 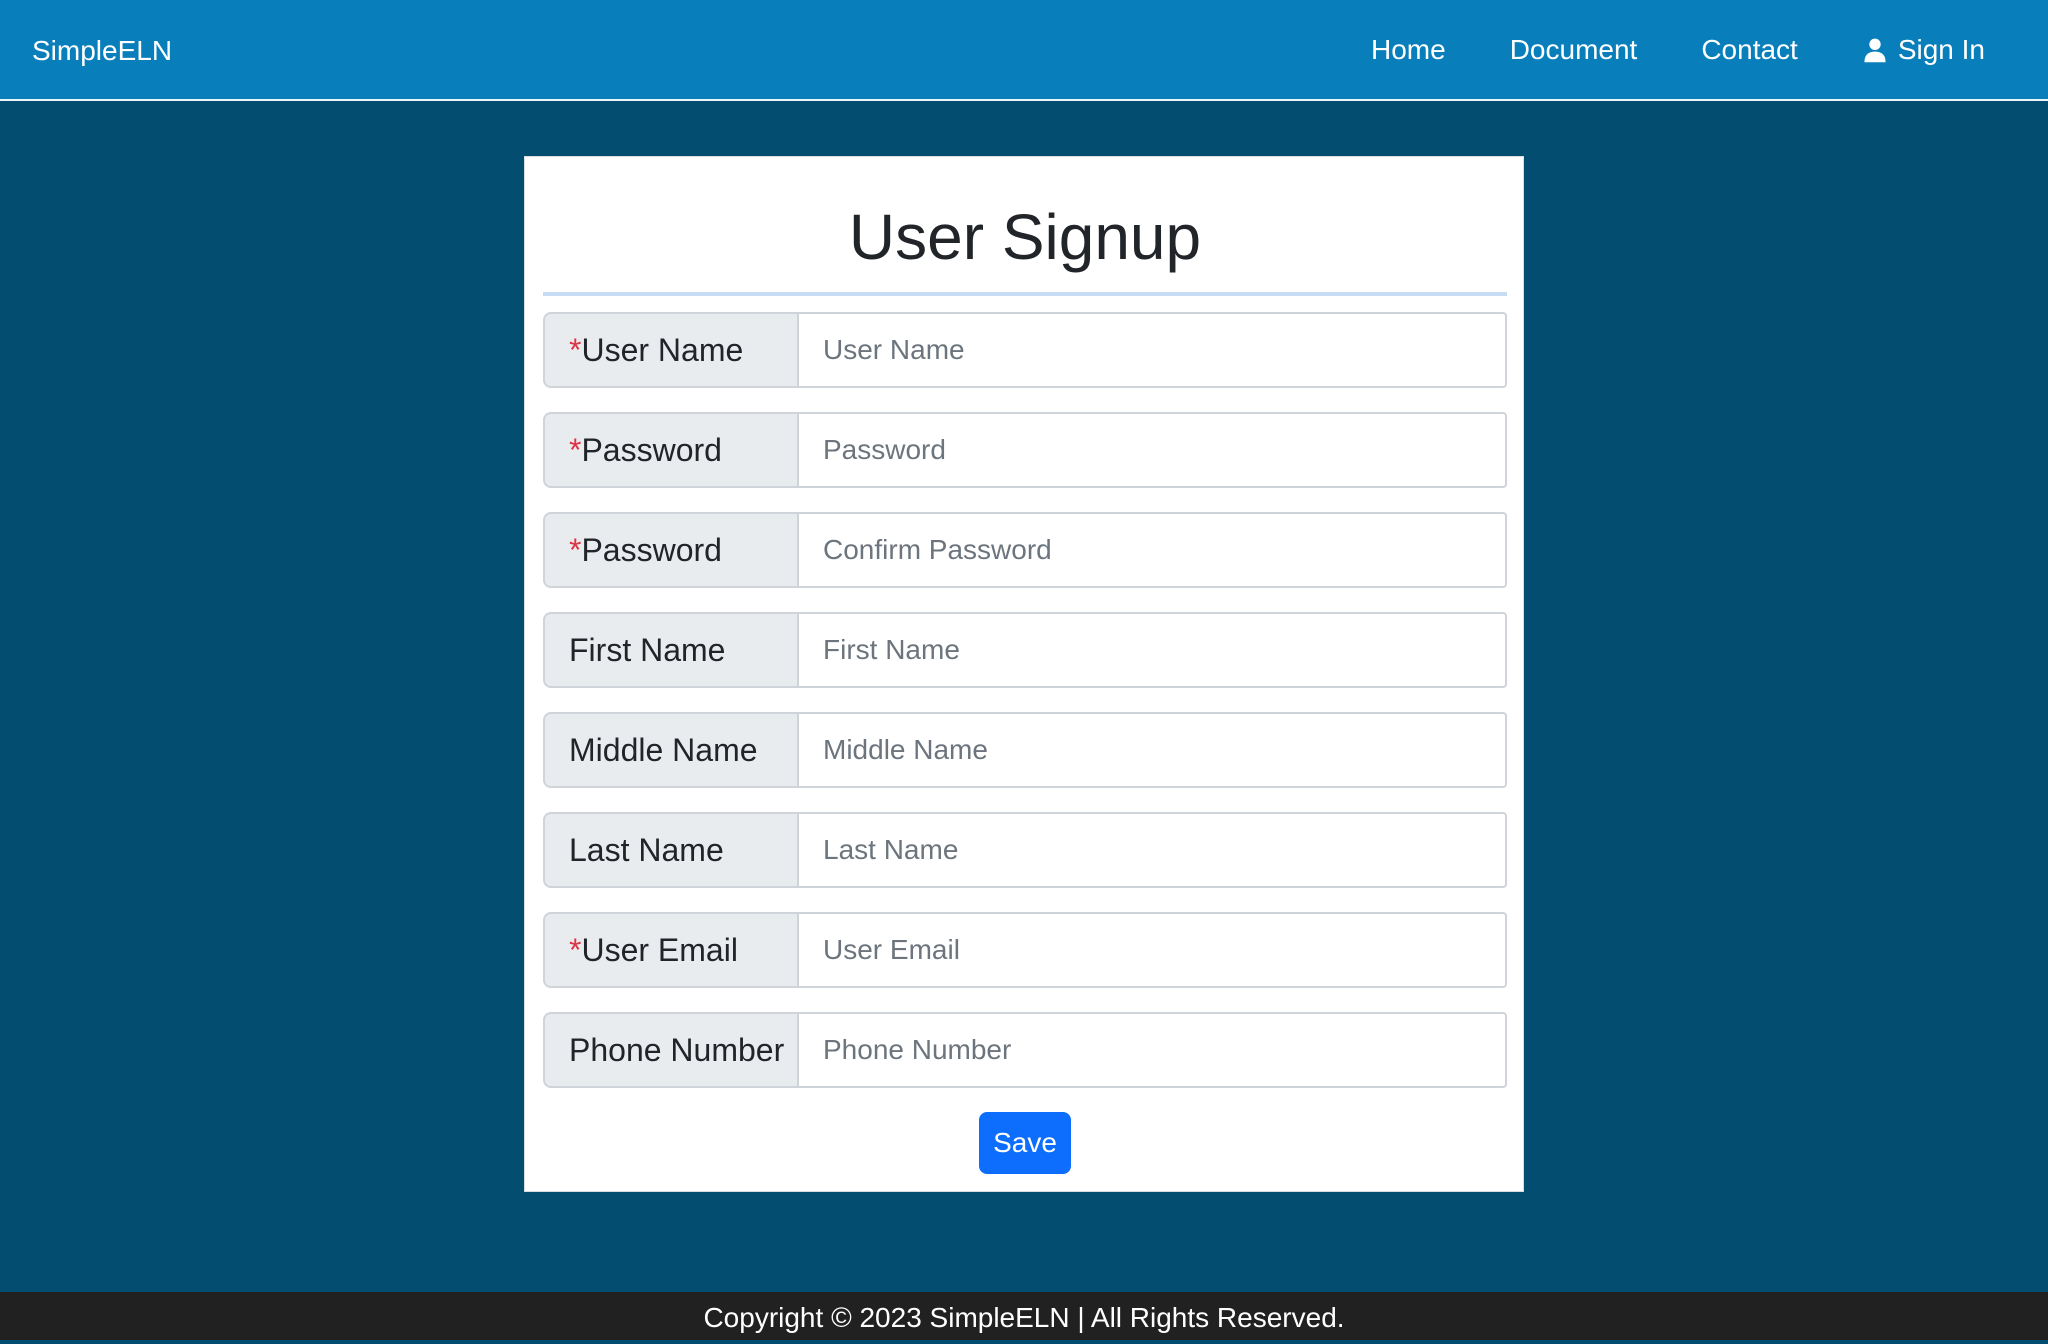 What do you see at coordinates (1152, 350) in the screenshot?
I see `user-name-input` at bounding box center [1152, 350].